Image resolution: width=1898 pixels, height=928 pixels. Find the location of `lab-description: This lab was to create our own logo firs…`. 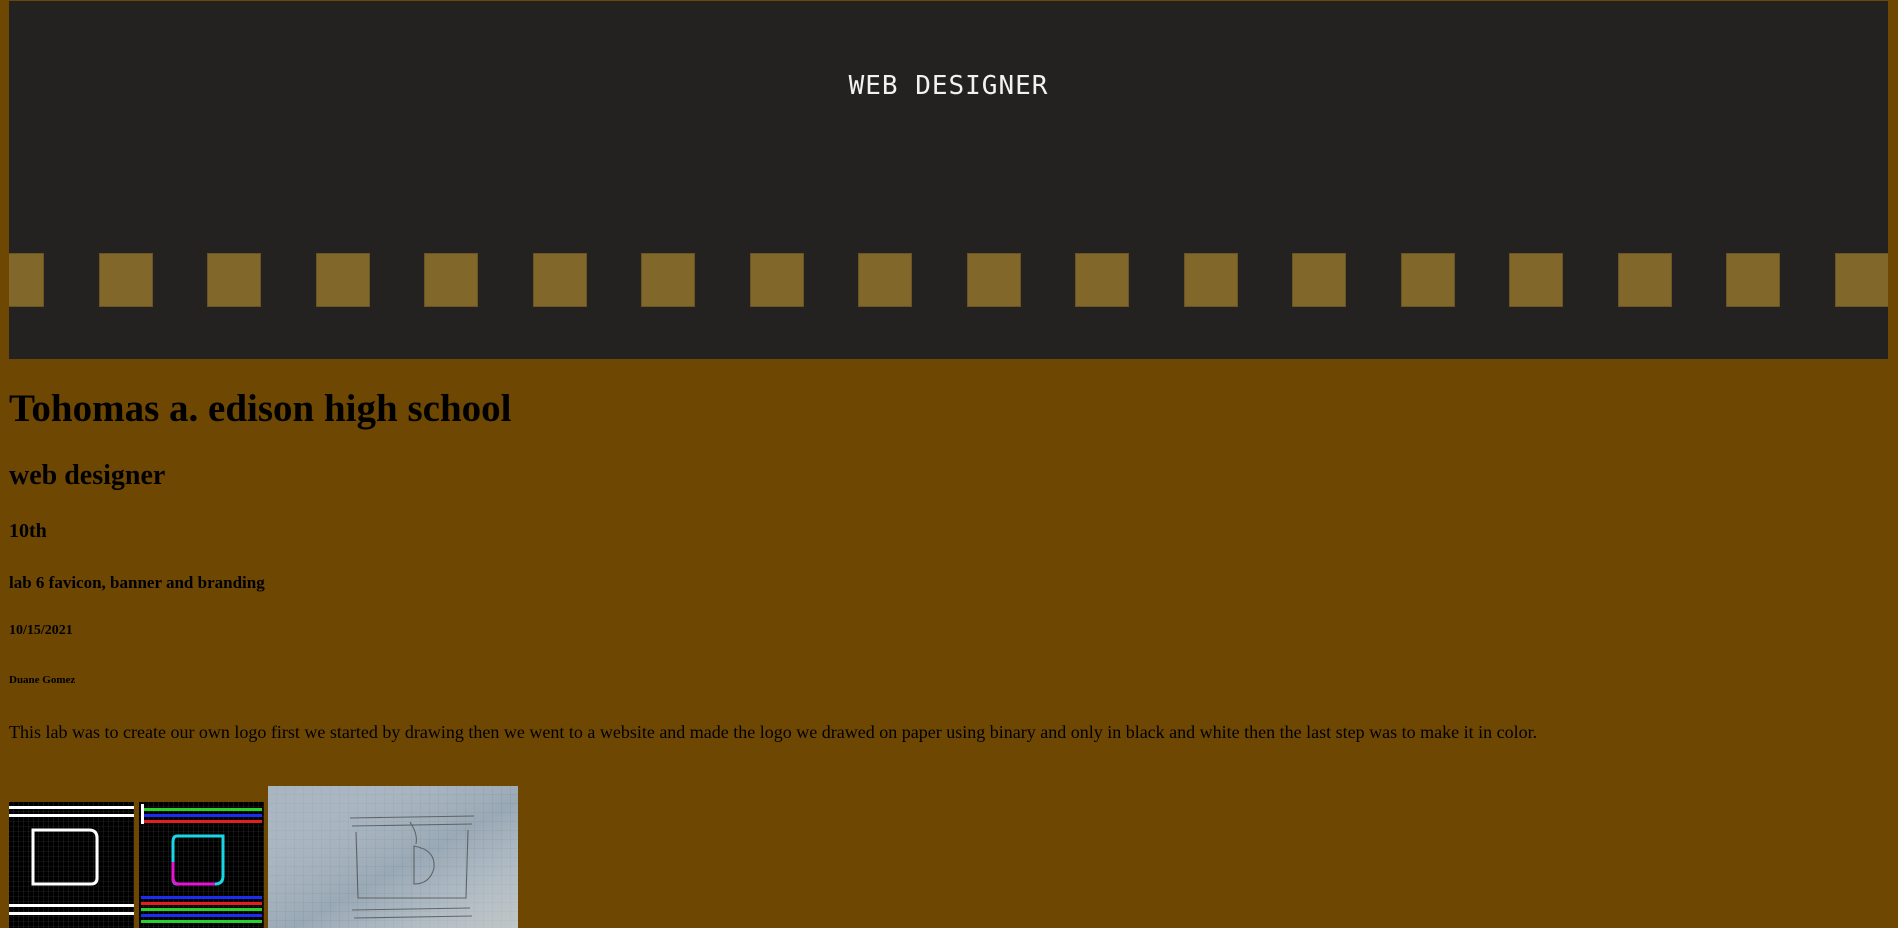

lab-description: This lab was to create our own logo firs… is located at coordinates (773, 732).